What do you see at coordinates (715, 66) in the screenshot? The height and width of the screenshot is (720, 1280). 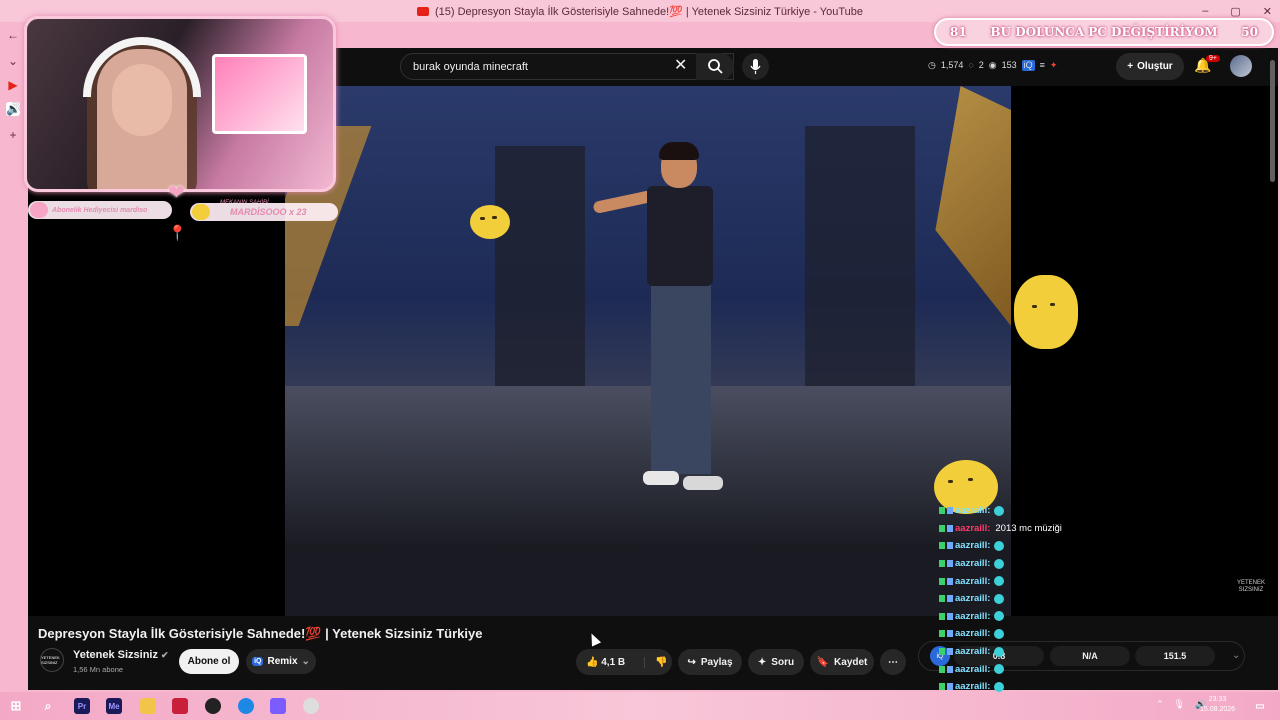 I see `search-button` at bounding box center [715, 66].